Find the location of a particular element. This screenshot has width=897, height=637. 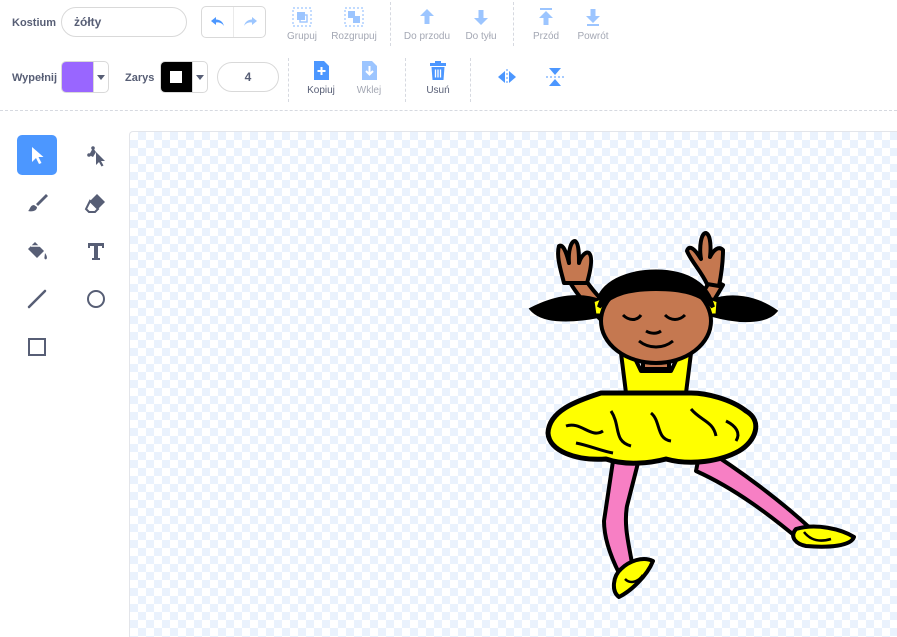

delete-label: Usuń is located at coordinates (438, 90).